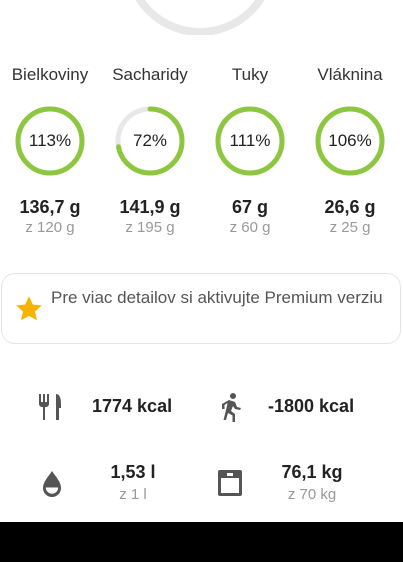 Image resolution: width=403 pixels, height=562 pixels. Describe the element at coordinates (350, 227) in the screenshot. I see `macro-goal: z 25 g` at that location.